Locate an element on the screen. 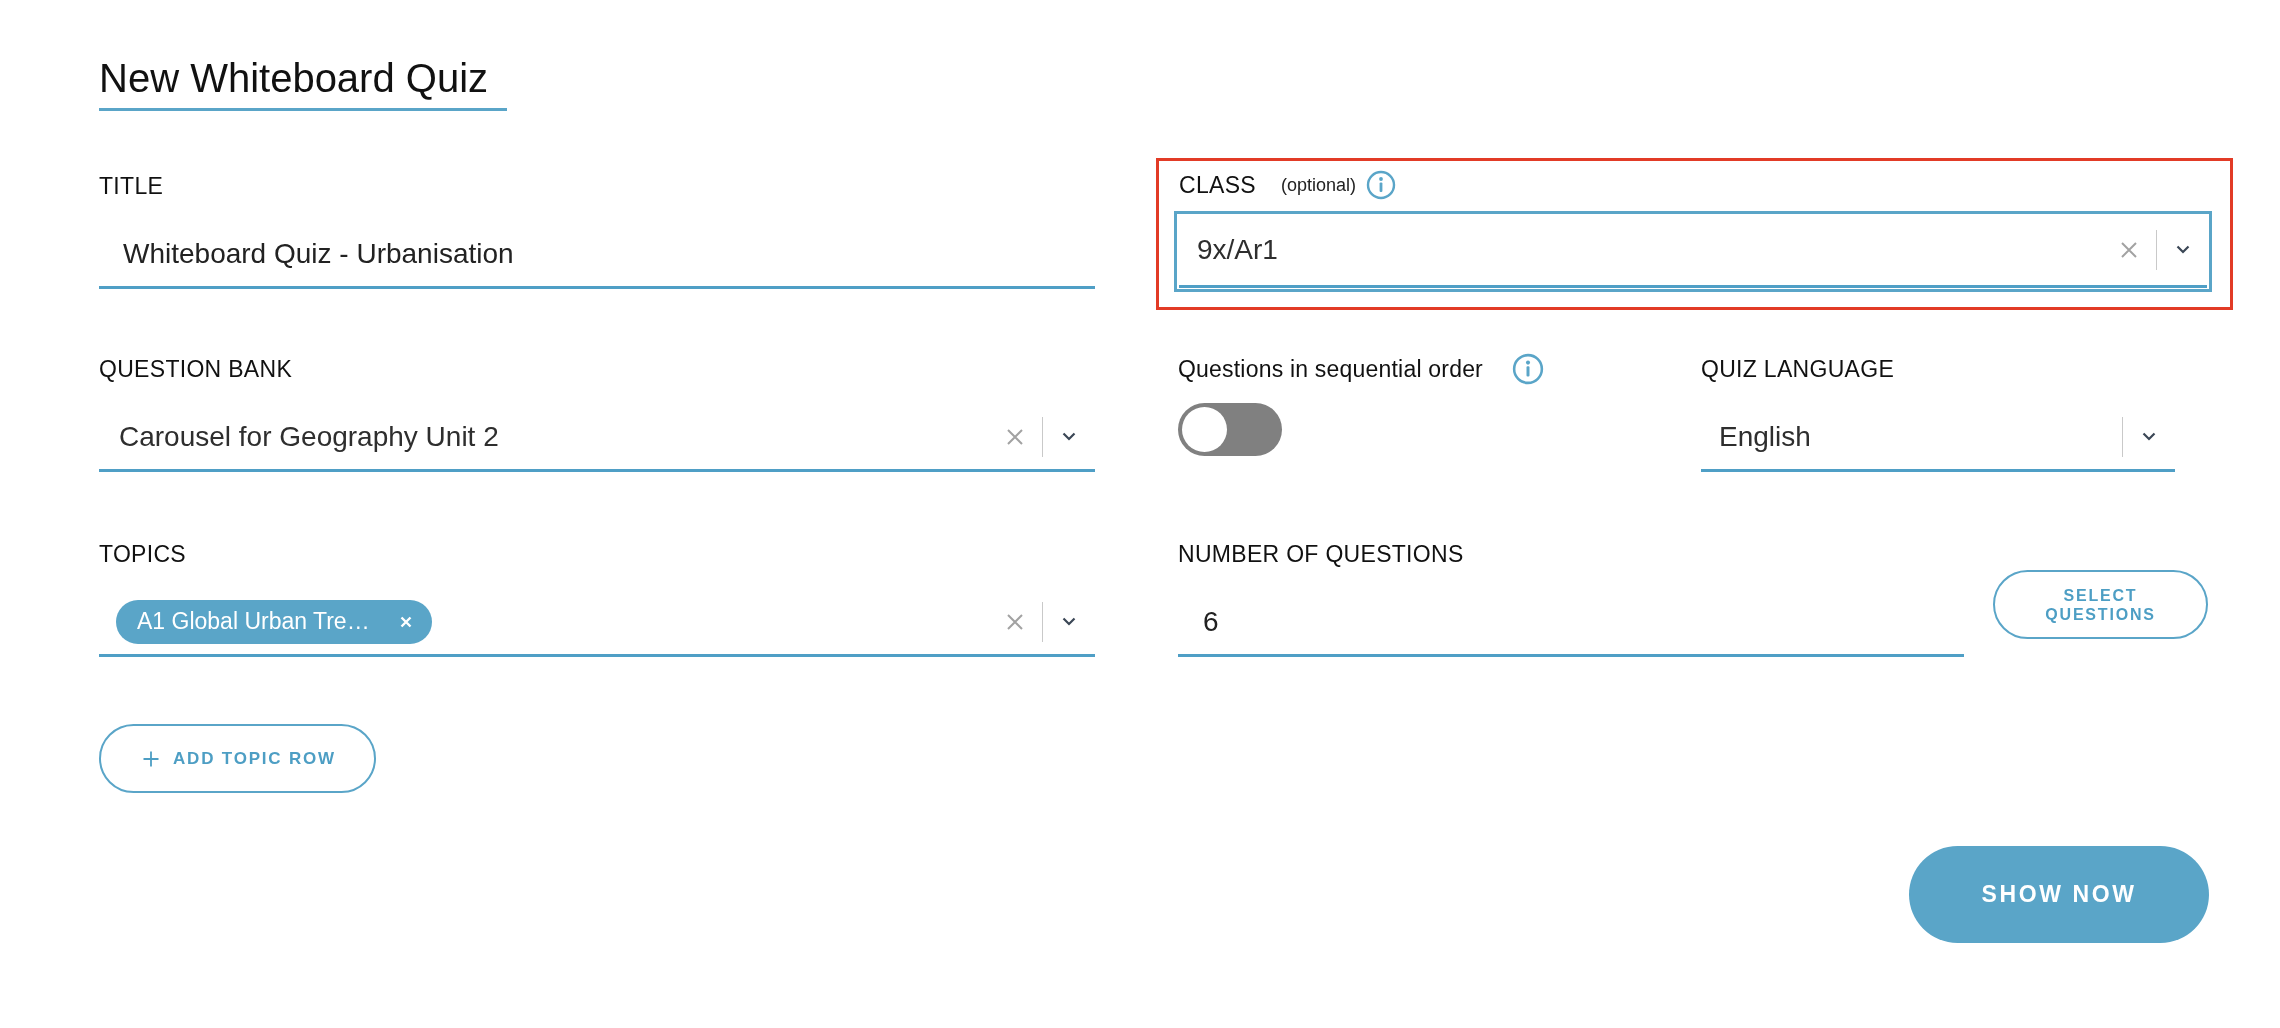 The height and width of the screenshot is (1028, 2280). class-select: 9x/Ar1 is located at coordinates (1693, 251).